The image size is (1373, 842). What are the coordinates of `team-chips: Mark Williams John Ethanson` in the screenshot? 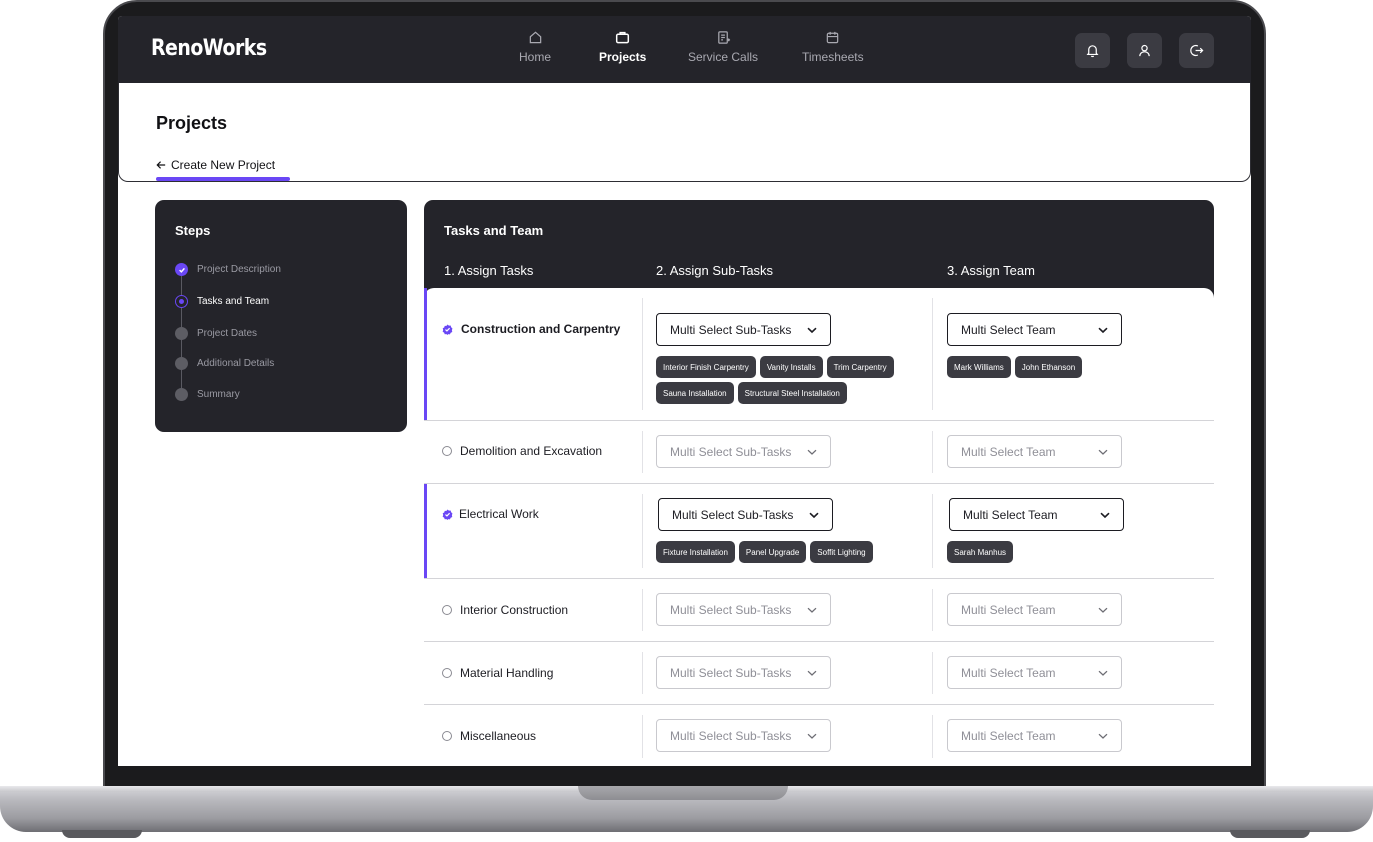 It's located at (1077, 367).